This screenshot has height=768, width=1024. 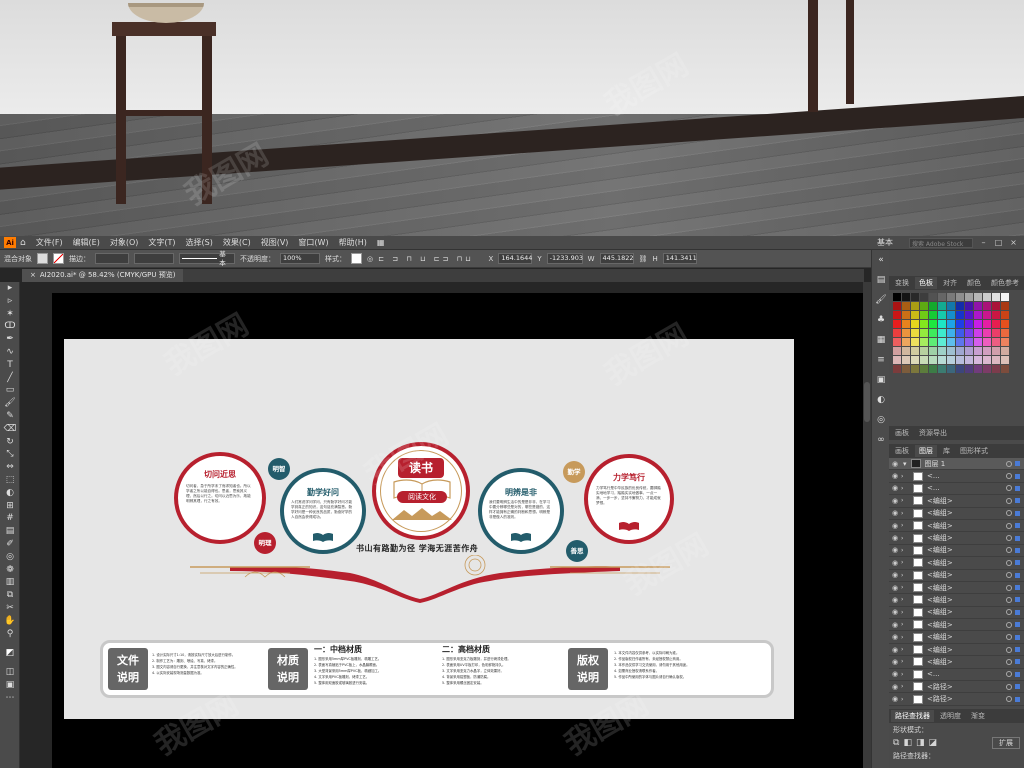 What do you see at coordinates (946, 451) in the screenshot?
I see `tab-libraries: 库` at bounding box center [946, 451].